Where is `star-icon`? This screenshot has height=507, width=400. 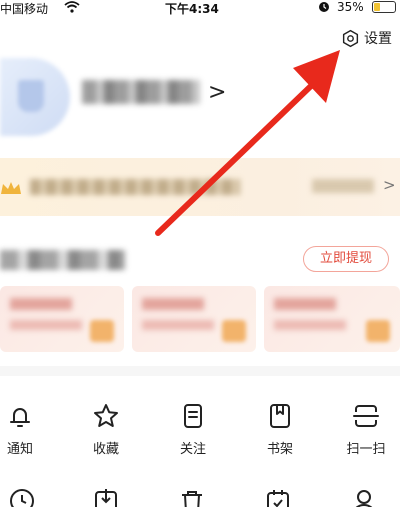 star-icon is located at coordinates (106, 415).